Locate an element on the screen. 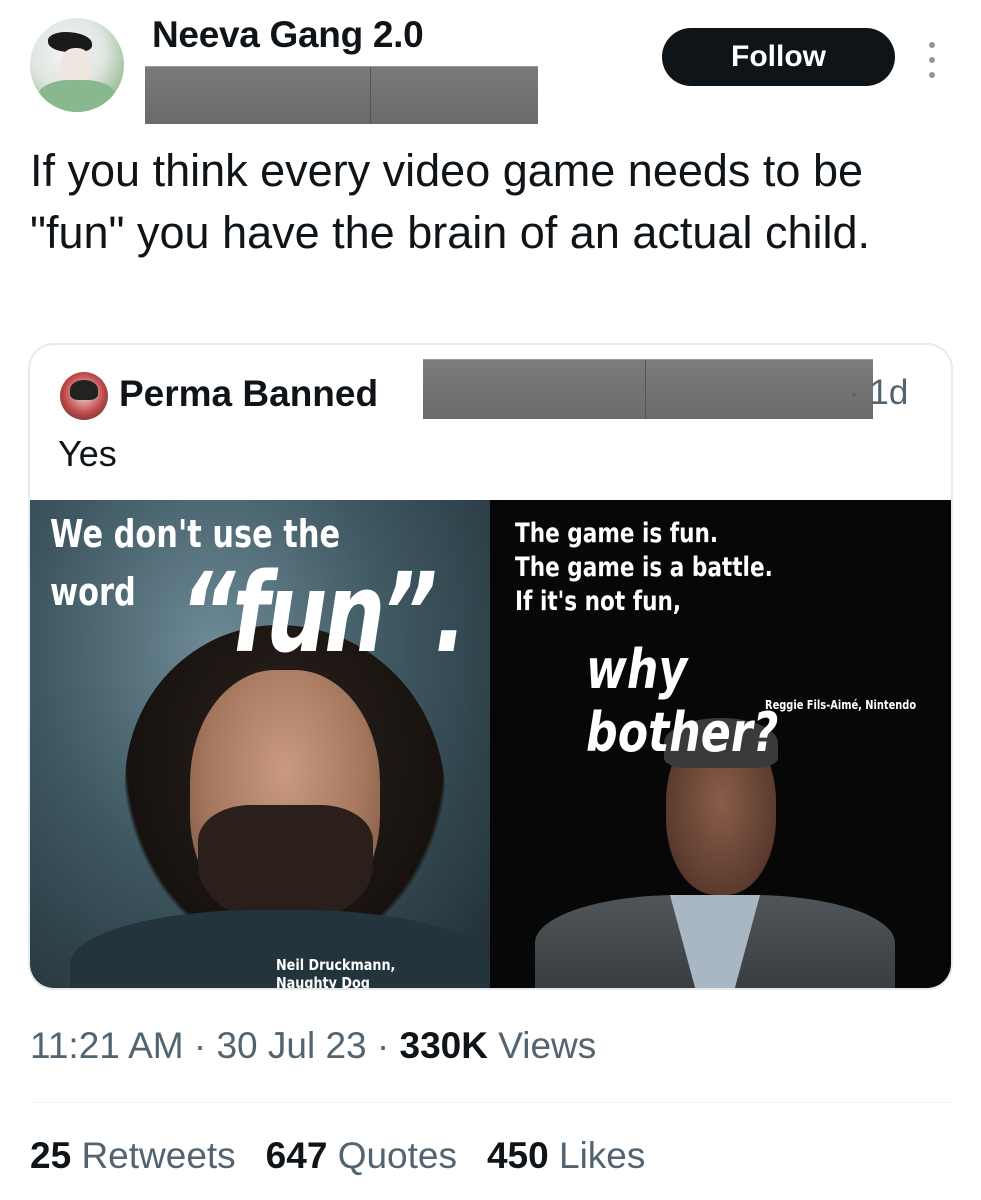  views-label: Views is located at coordinates (547, 1045).